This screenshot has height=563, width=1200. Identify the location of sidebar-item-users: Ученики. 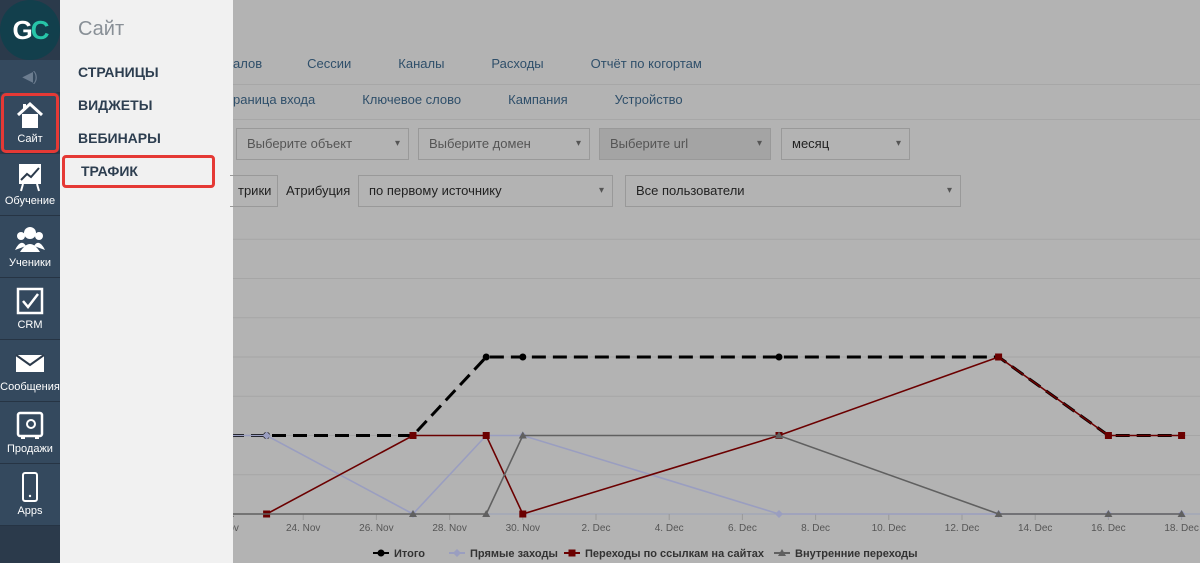
(30, 247).